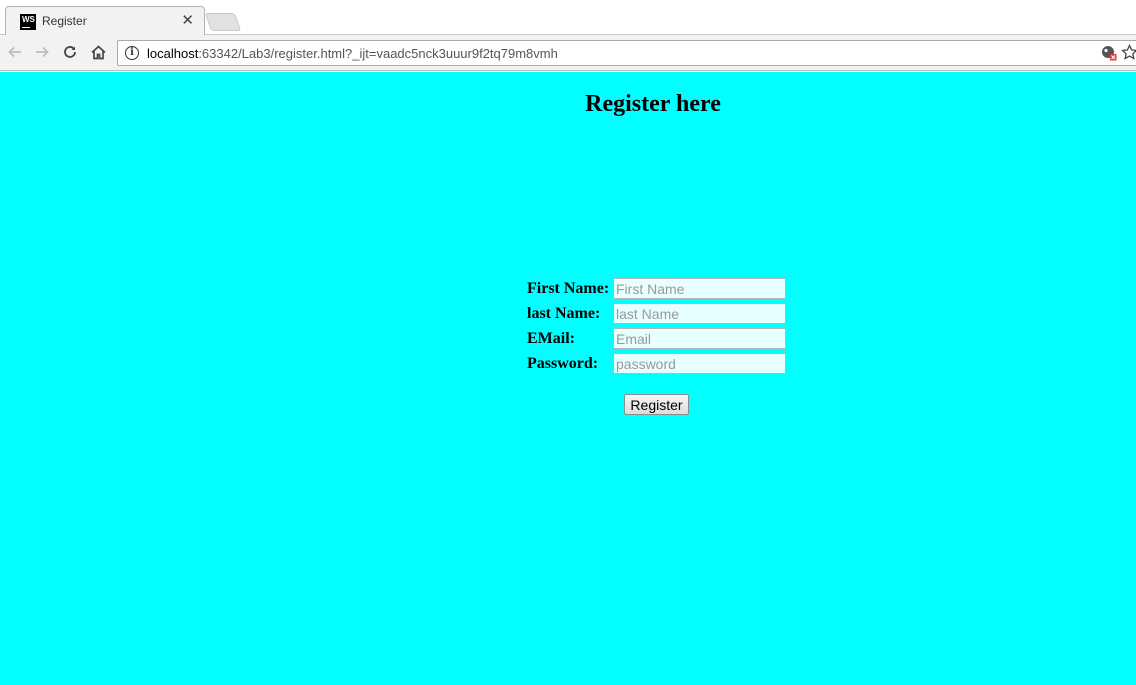  I want to click on register-form: First Name: last Name: EMail: Password:, so click(656, 326).